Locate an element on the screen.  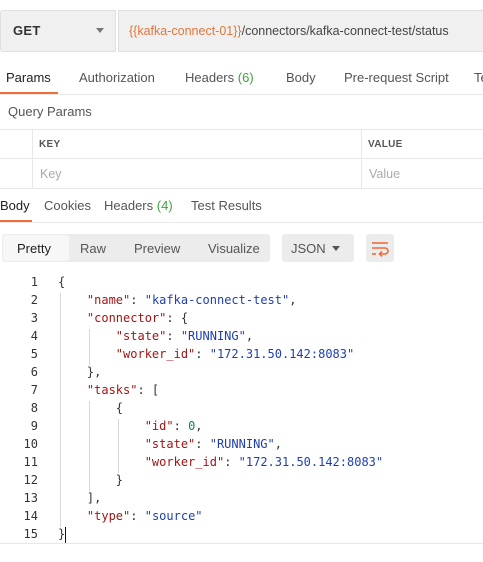
tab-label: Test Results is located at coordinates (226, 205).